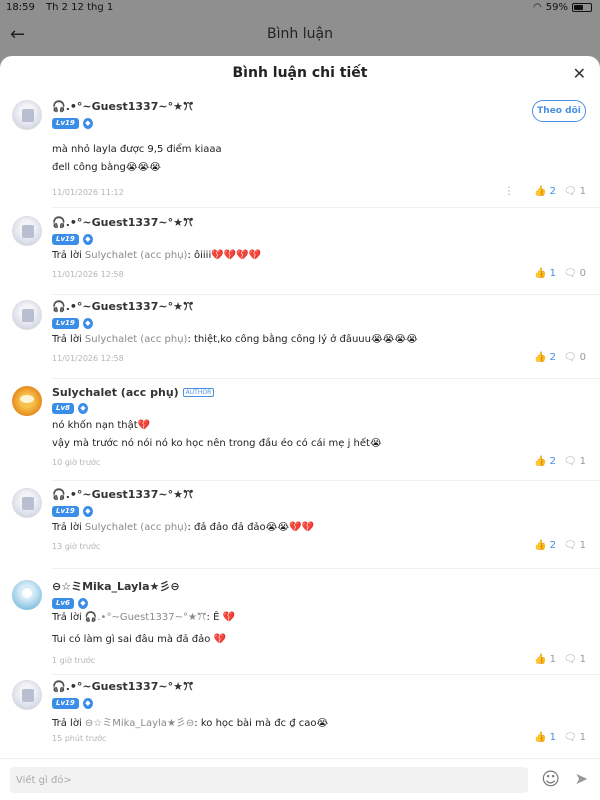 Image resolution: width=600 pixels, height=800 pixels. I want to click on status-time: 18:59, so click(20, 7).